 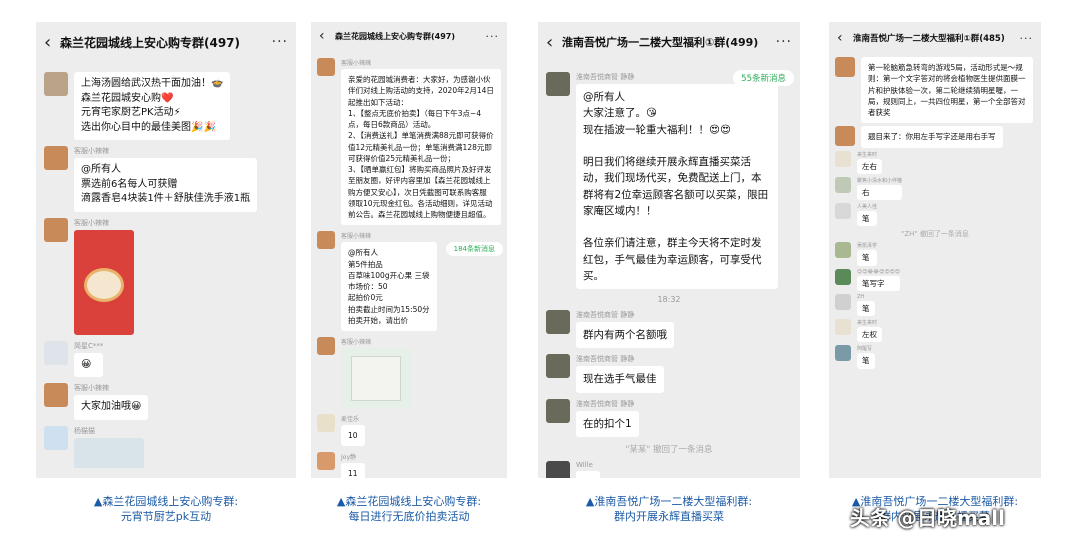 I want to click on message-bubble: 11, so click(x=353, y=470).